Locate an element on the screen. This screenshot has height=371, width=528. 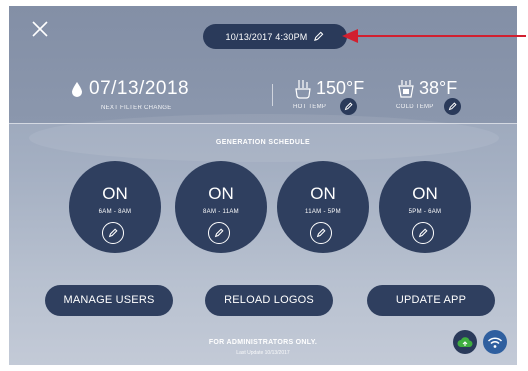
cold-temp-edit-button is located at coordinates (452, 106).